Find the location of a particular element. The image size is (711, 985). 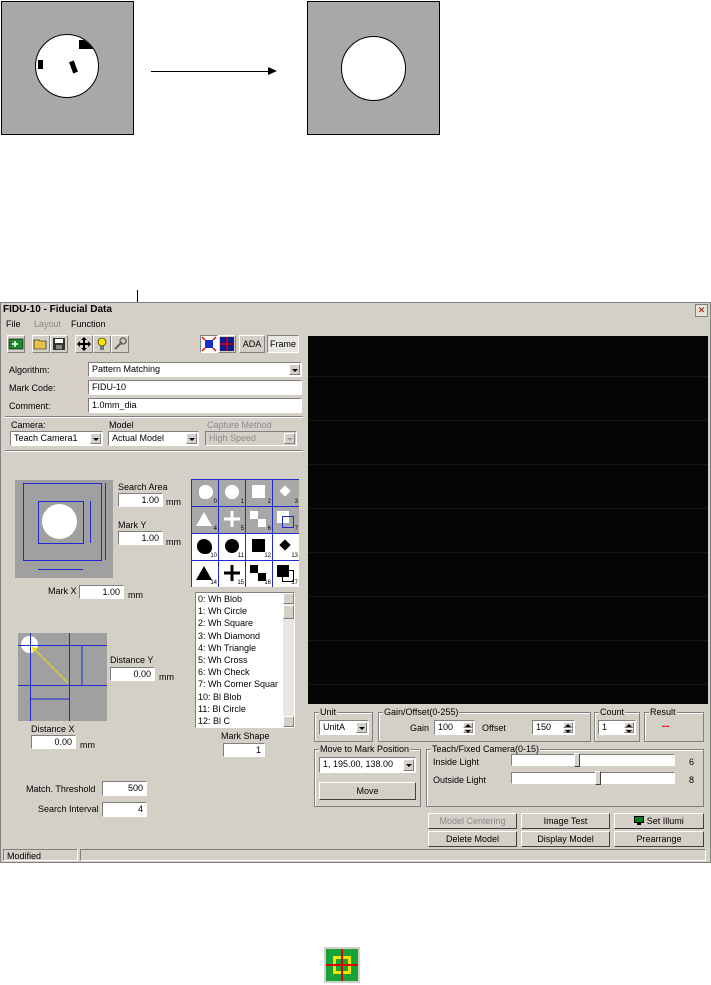

shape-bl-cross: 15 is located at coordinates (232, 574).